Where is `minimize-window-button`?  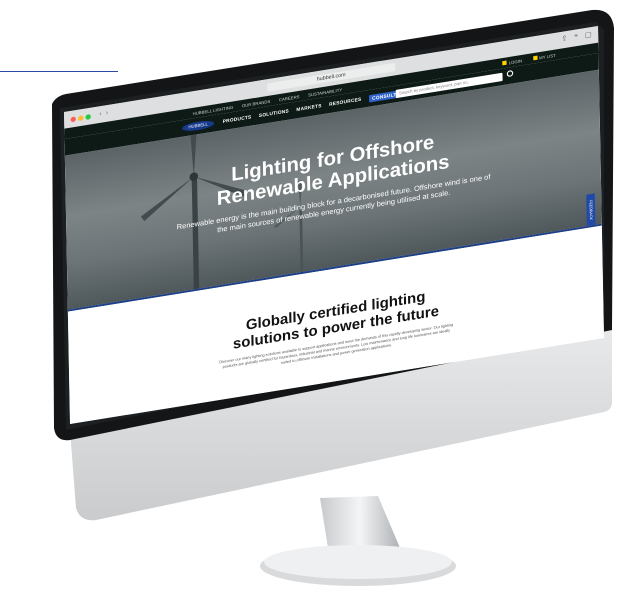
minimize-window-button is located at coordinates (80, 117).